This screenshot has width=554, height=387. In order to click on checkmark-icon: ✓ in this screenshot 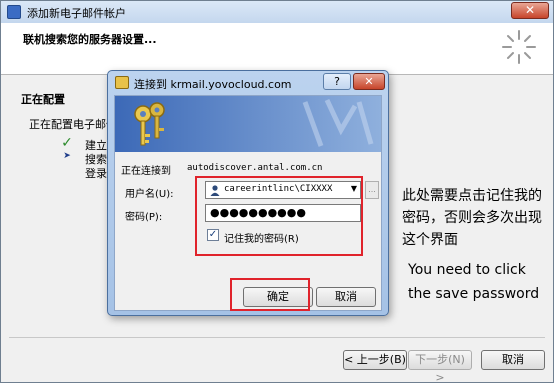, I will do `click(67, 143)`.